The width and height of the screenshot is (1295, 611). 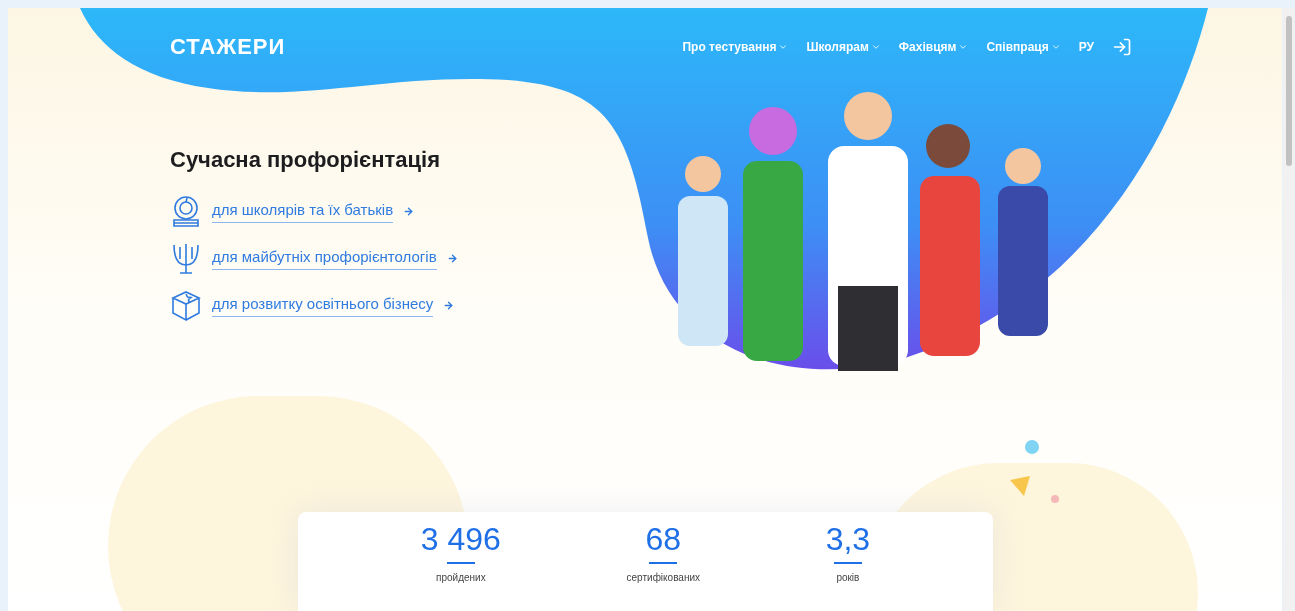 What do you see at coordinates (1122, 46) in the screenshot?
I see `login-icon` at bounding box center [1122, 46].